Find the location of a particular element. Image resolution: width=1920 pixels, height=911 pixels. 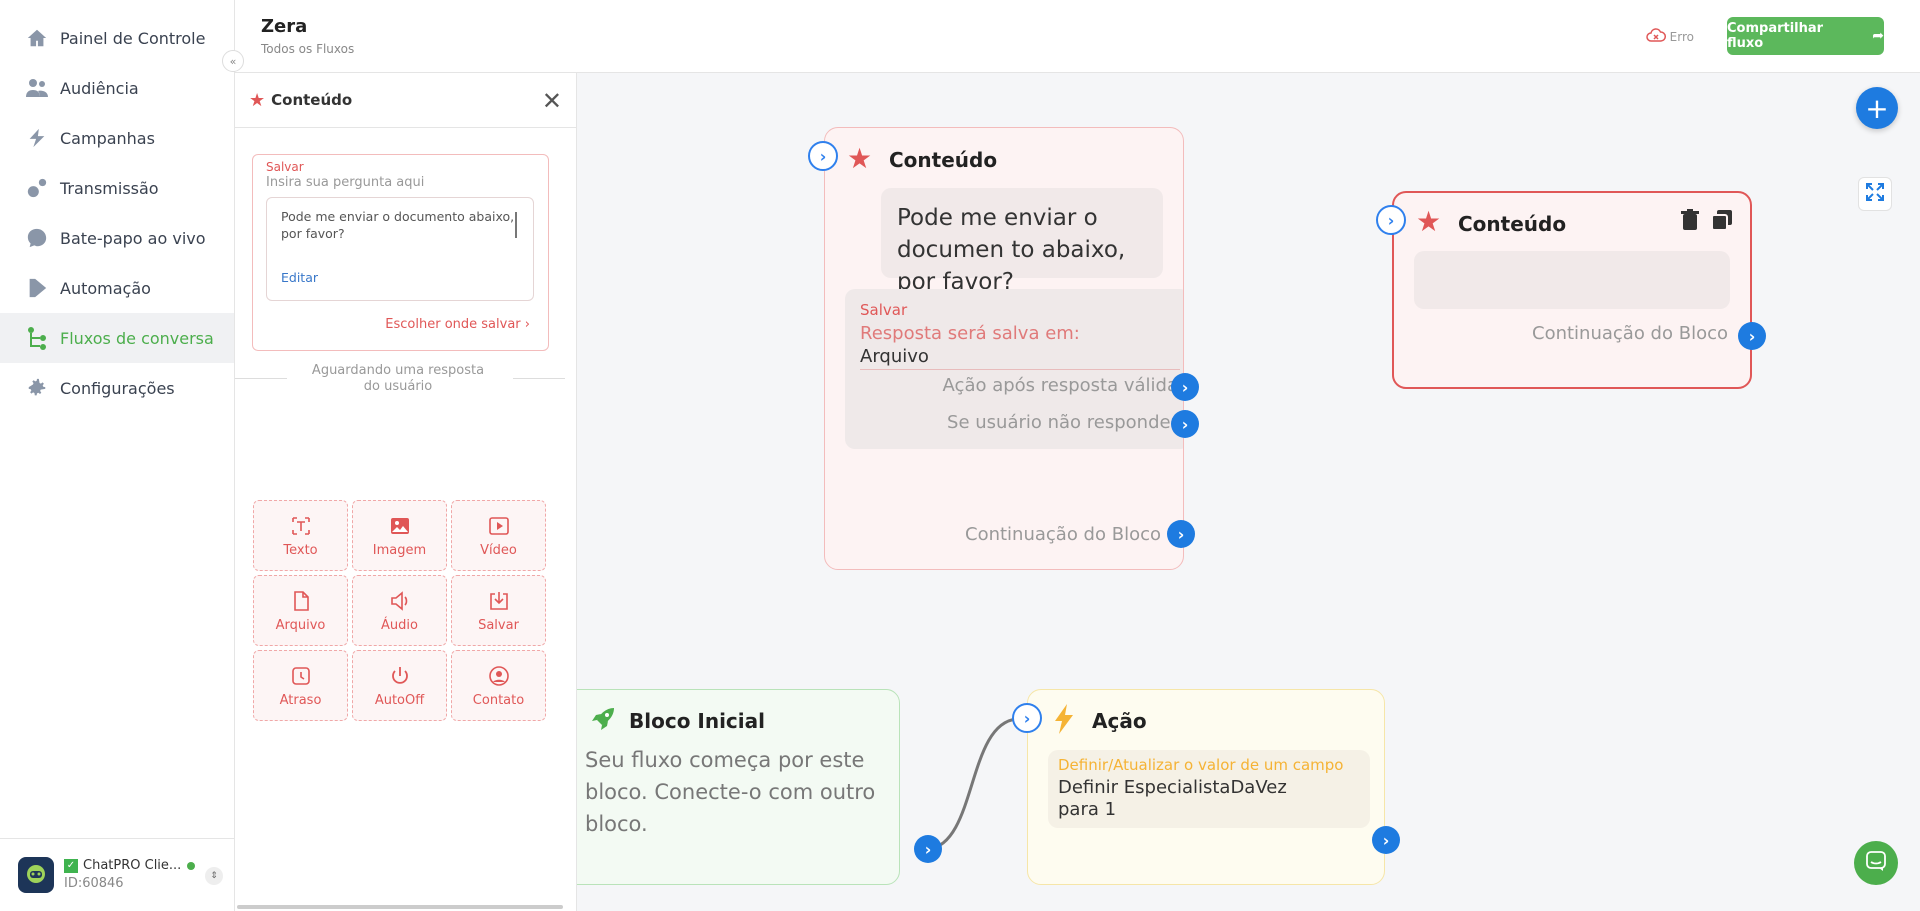

sidebar-item-label: Automação is located at coordinates (105, 288).